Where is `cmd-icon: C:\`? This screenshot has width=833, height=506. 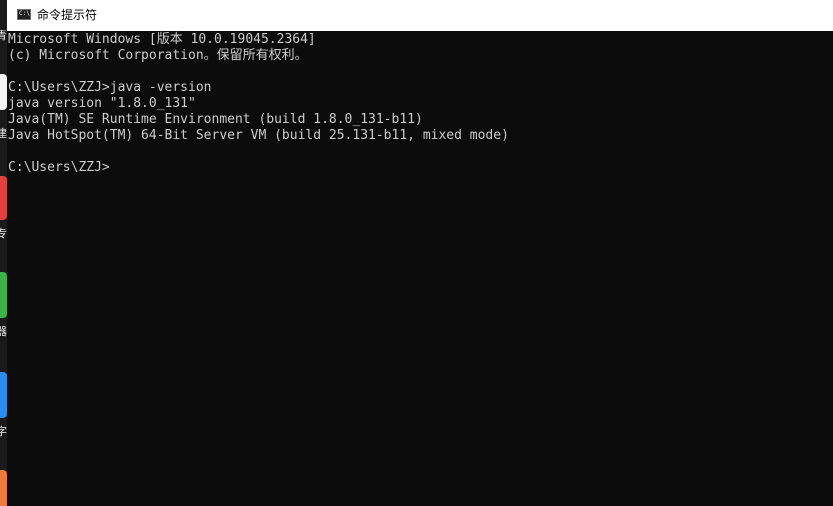 cmd-icon: C:\ is located at coordinates (24, 14).